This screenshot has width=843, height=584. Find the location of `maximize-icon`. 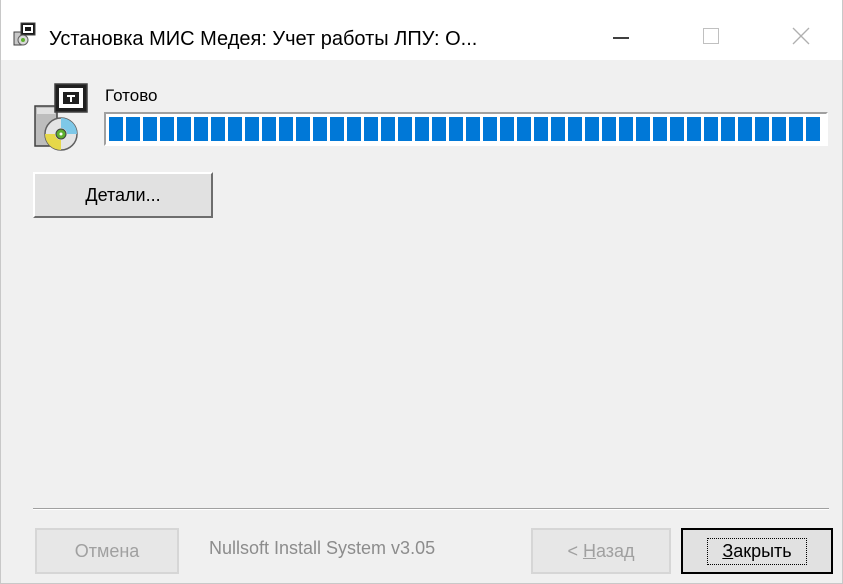

maximize-icon is located at coordinates (711, 36).